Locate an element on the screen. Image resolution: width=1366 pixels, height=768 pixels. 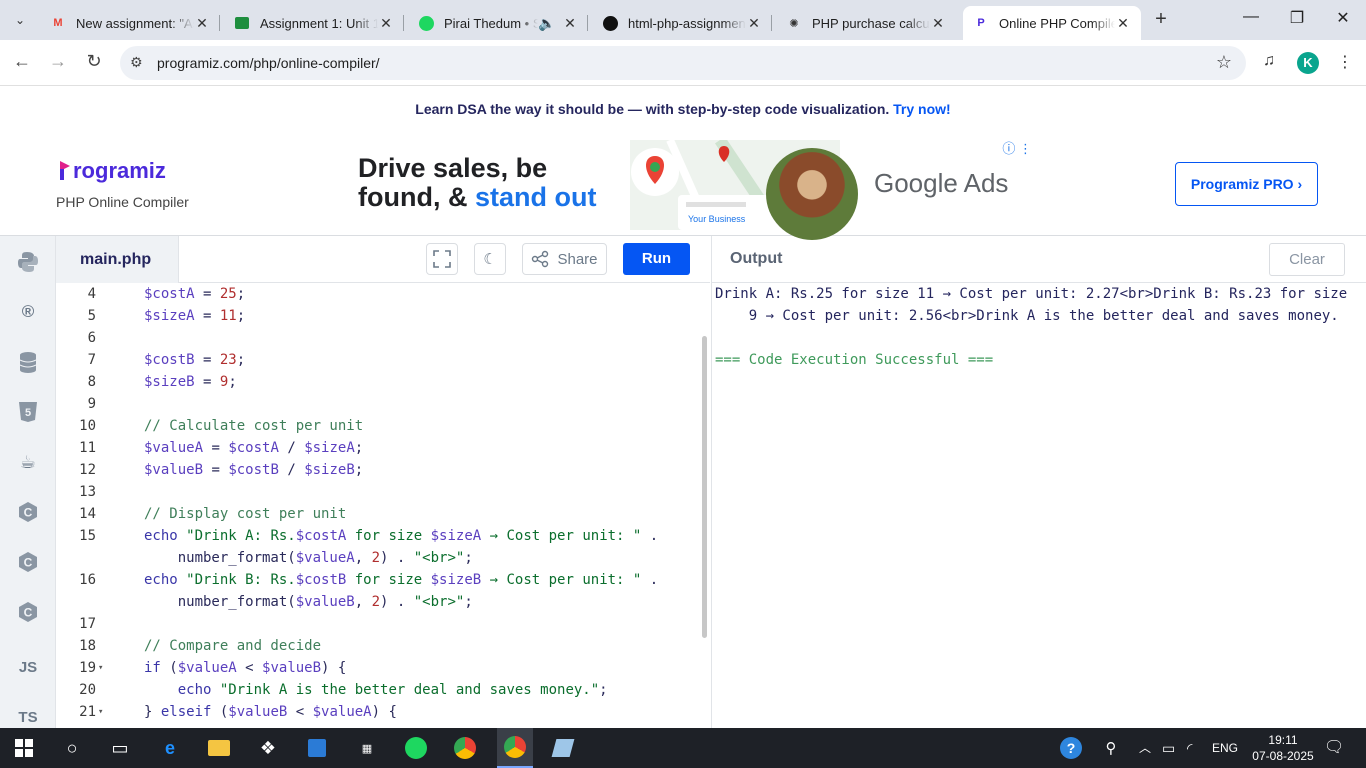
editor-scrollbar is located at coordinates (704, 487).